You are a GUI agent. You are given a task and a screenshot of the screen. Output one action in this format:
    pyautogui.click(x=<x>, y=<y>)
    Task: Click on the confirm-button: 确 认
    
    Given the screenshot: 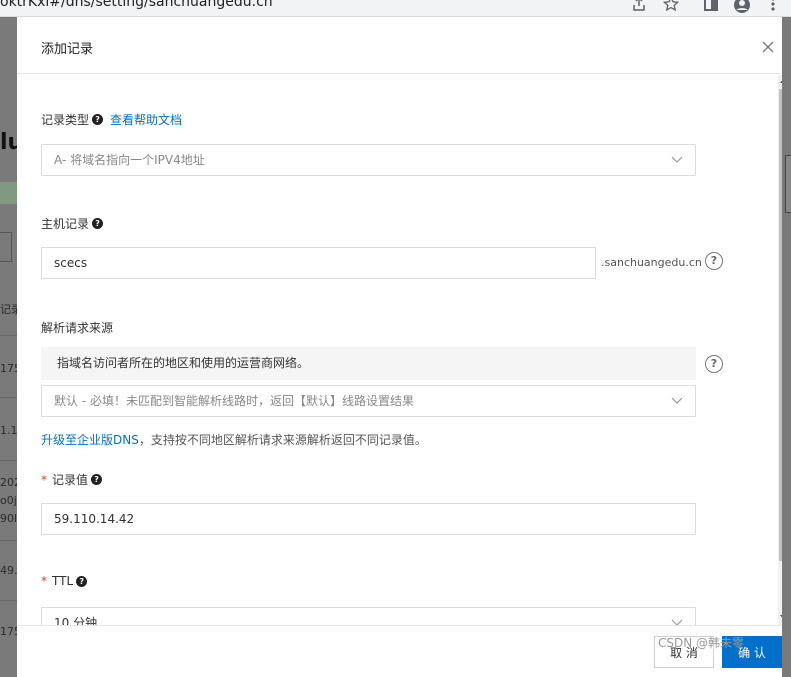 What is the action you would take?
    pyautogui.click(x=752, y=652)
    